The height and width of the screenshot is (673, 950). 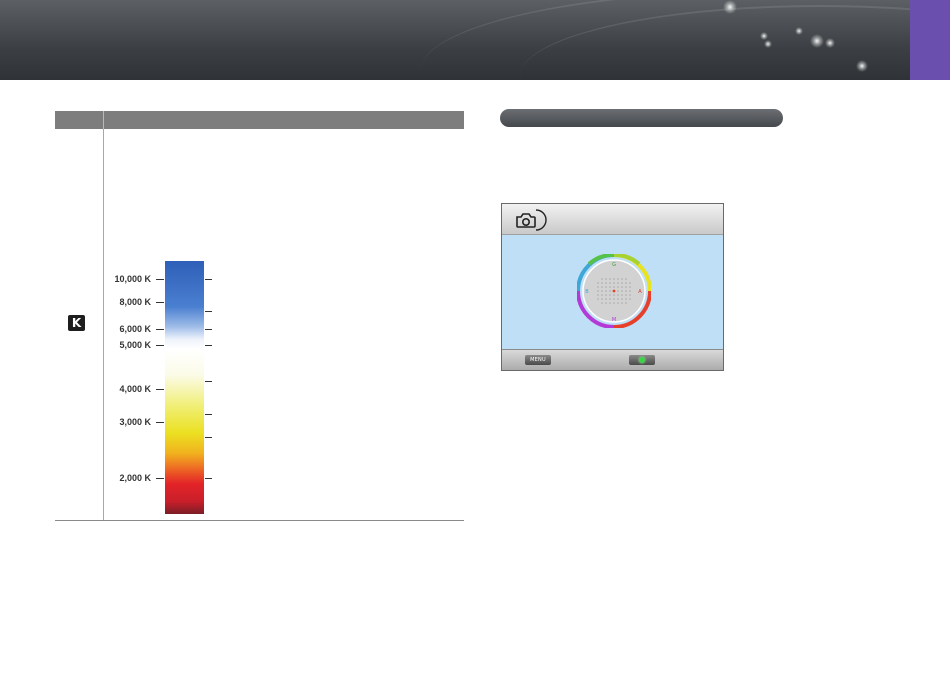 I want to click on ok-button, so click(x=642, y=360).